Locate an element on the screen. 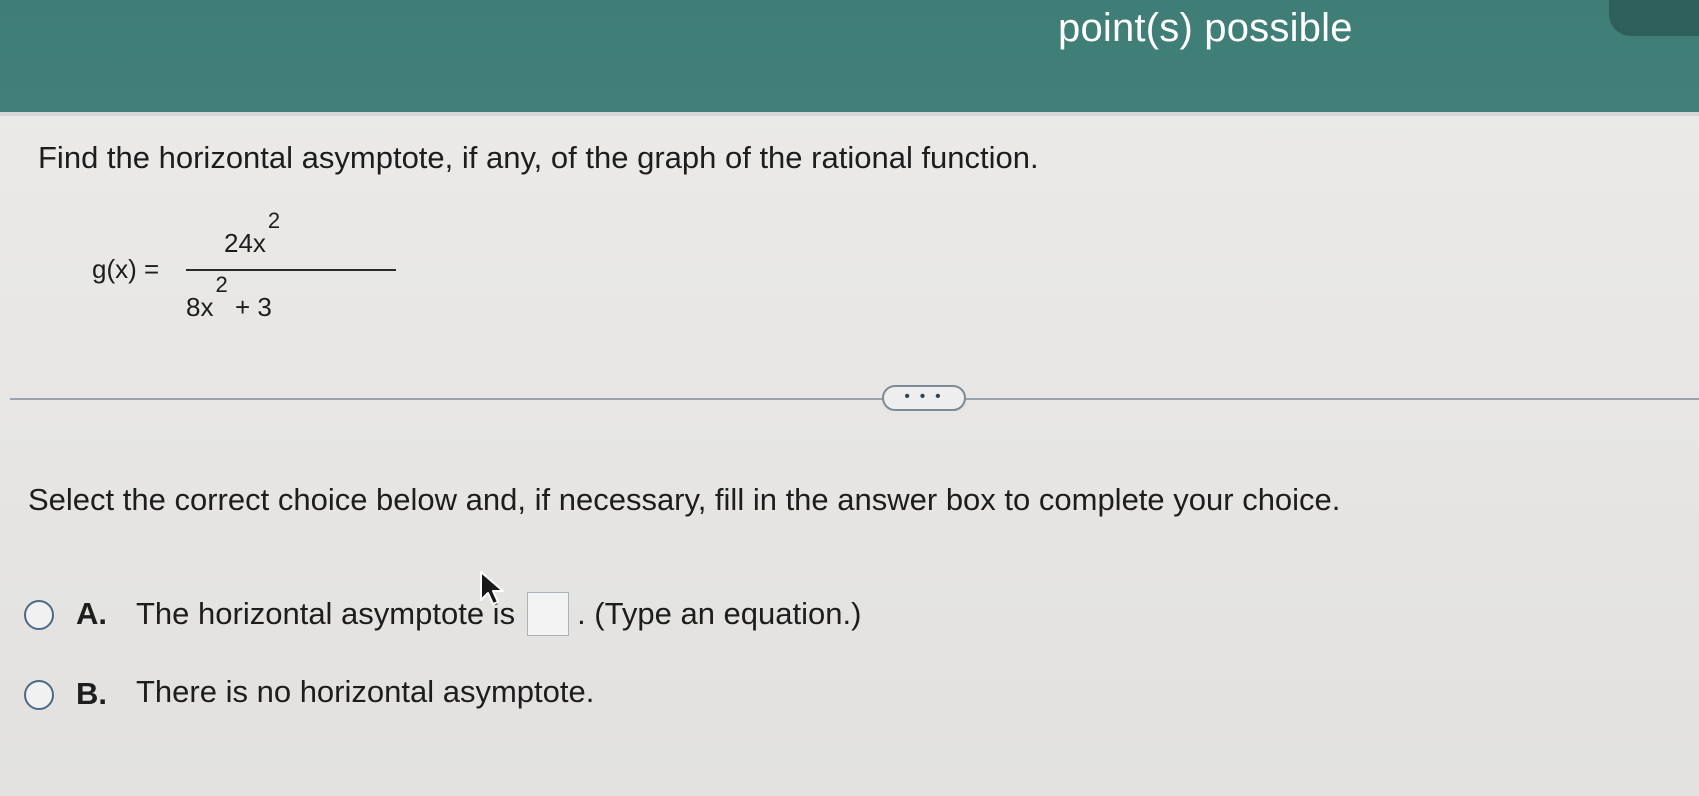 The width and height of the screenshot is (1699, 796). numerator-base: 24x is located at coordinates (245, 243).